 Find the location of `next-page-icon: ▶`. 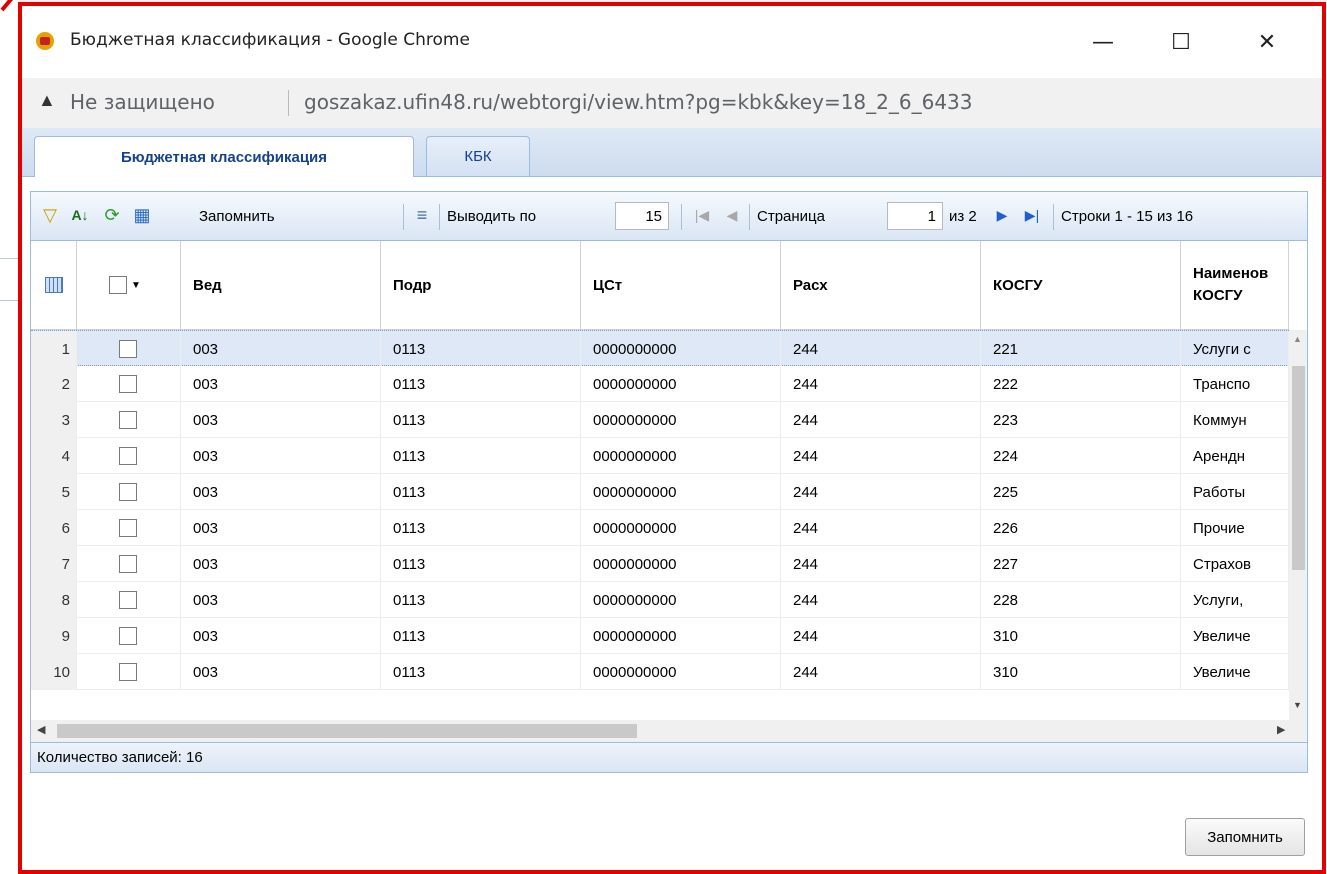

next-page-icon: ▶ is located at coordinates (1002, 215).